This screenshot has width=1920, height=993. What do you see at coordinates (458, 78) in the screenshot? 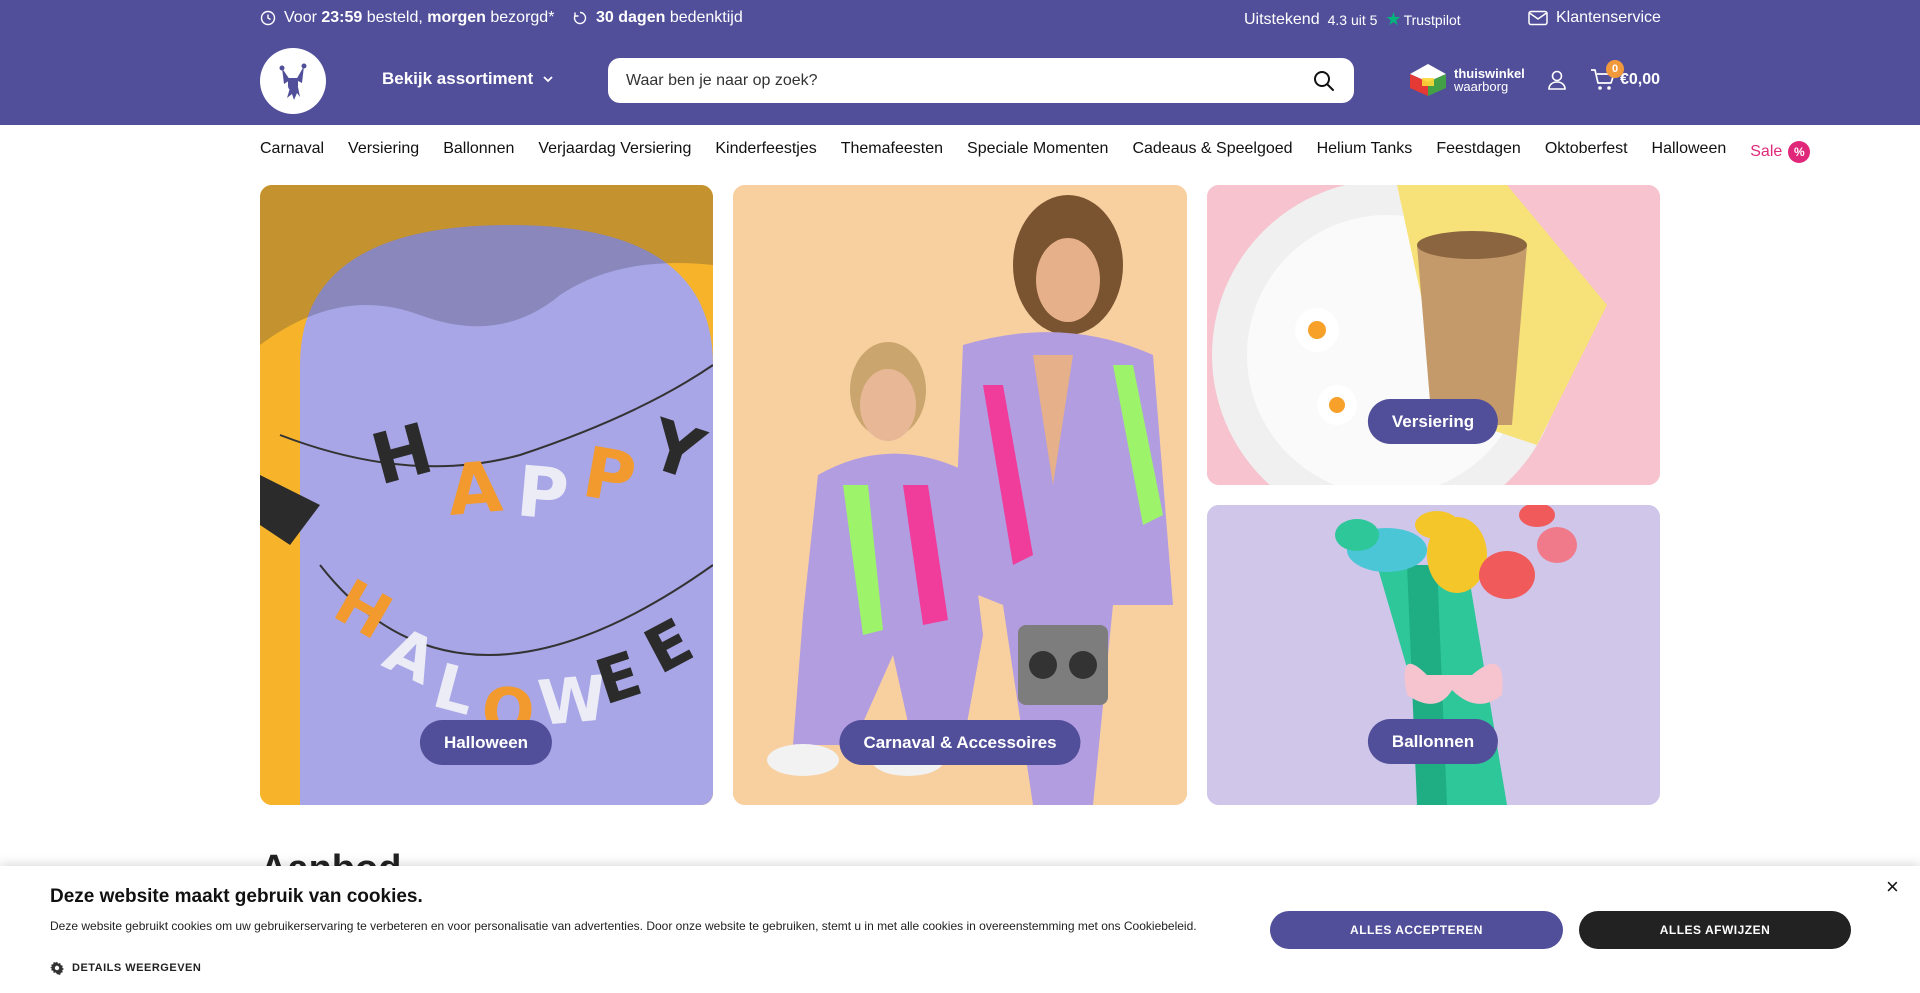
I see `assortment-label: Bekijk assortiment` at bounding box center [458, 78].